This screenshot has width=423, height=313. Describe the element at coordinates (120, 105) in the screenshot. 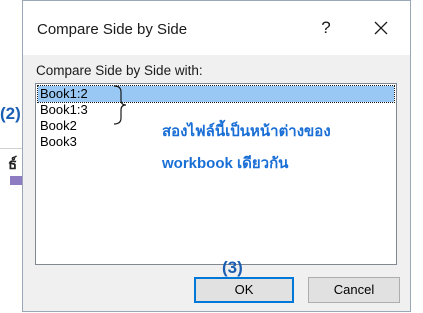

I see `bracket-annotation` at that location.